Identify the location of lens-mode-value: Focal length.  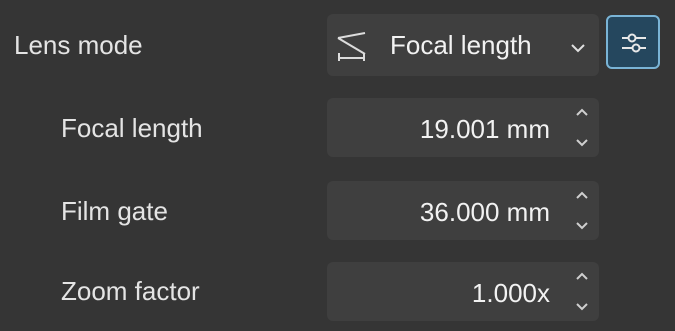
(461, 45).